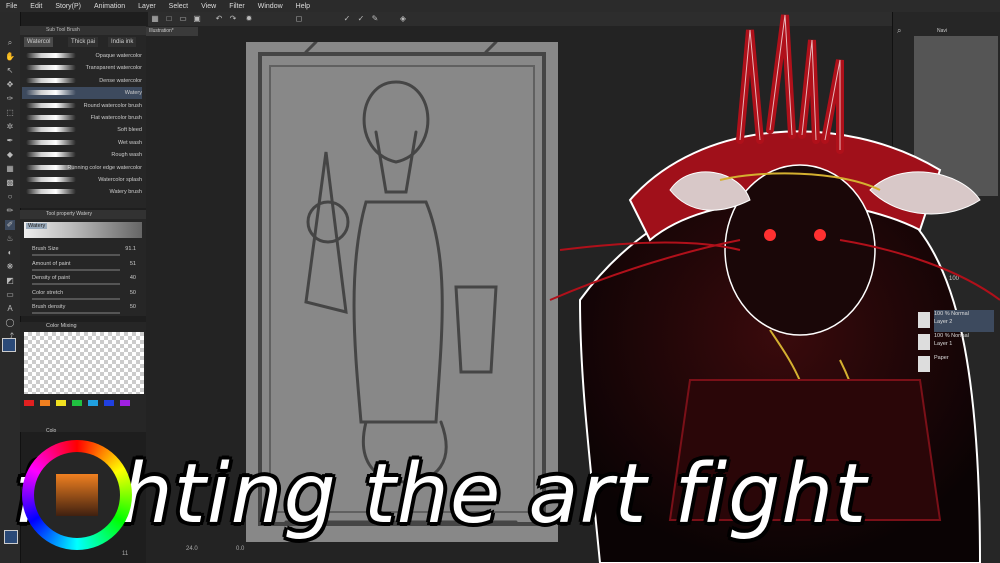 The image size is (1000, 563). What do you see at coordinates (10, 281) in the screenshot?
I see `gradient-icon: ◩` at bounding box center [10, 281].